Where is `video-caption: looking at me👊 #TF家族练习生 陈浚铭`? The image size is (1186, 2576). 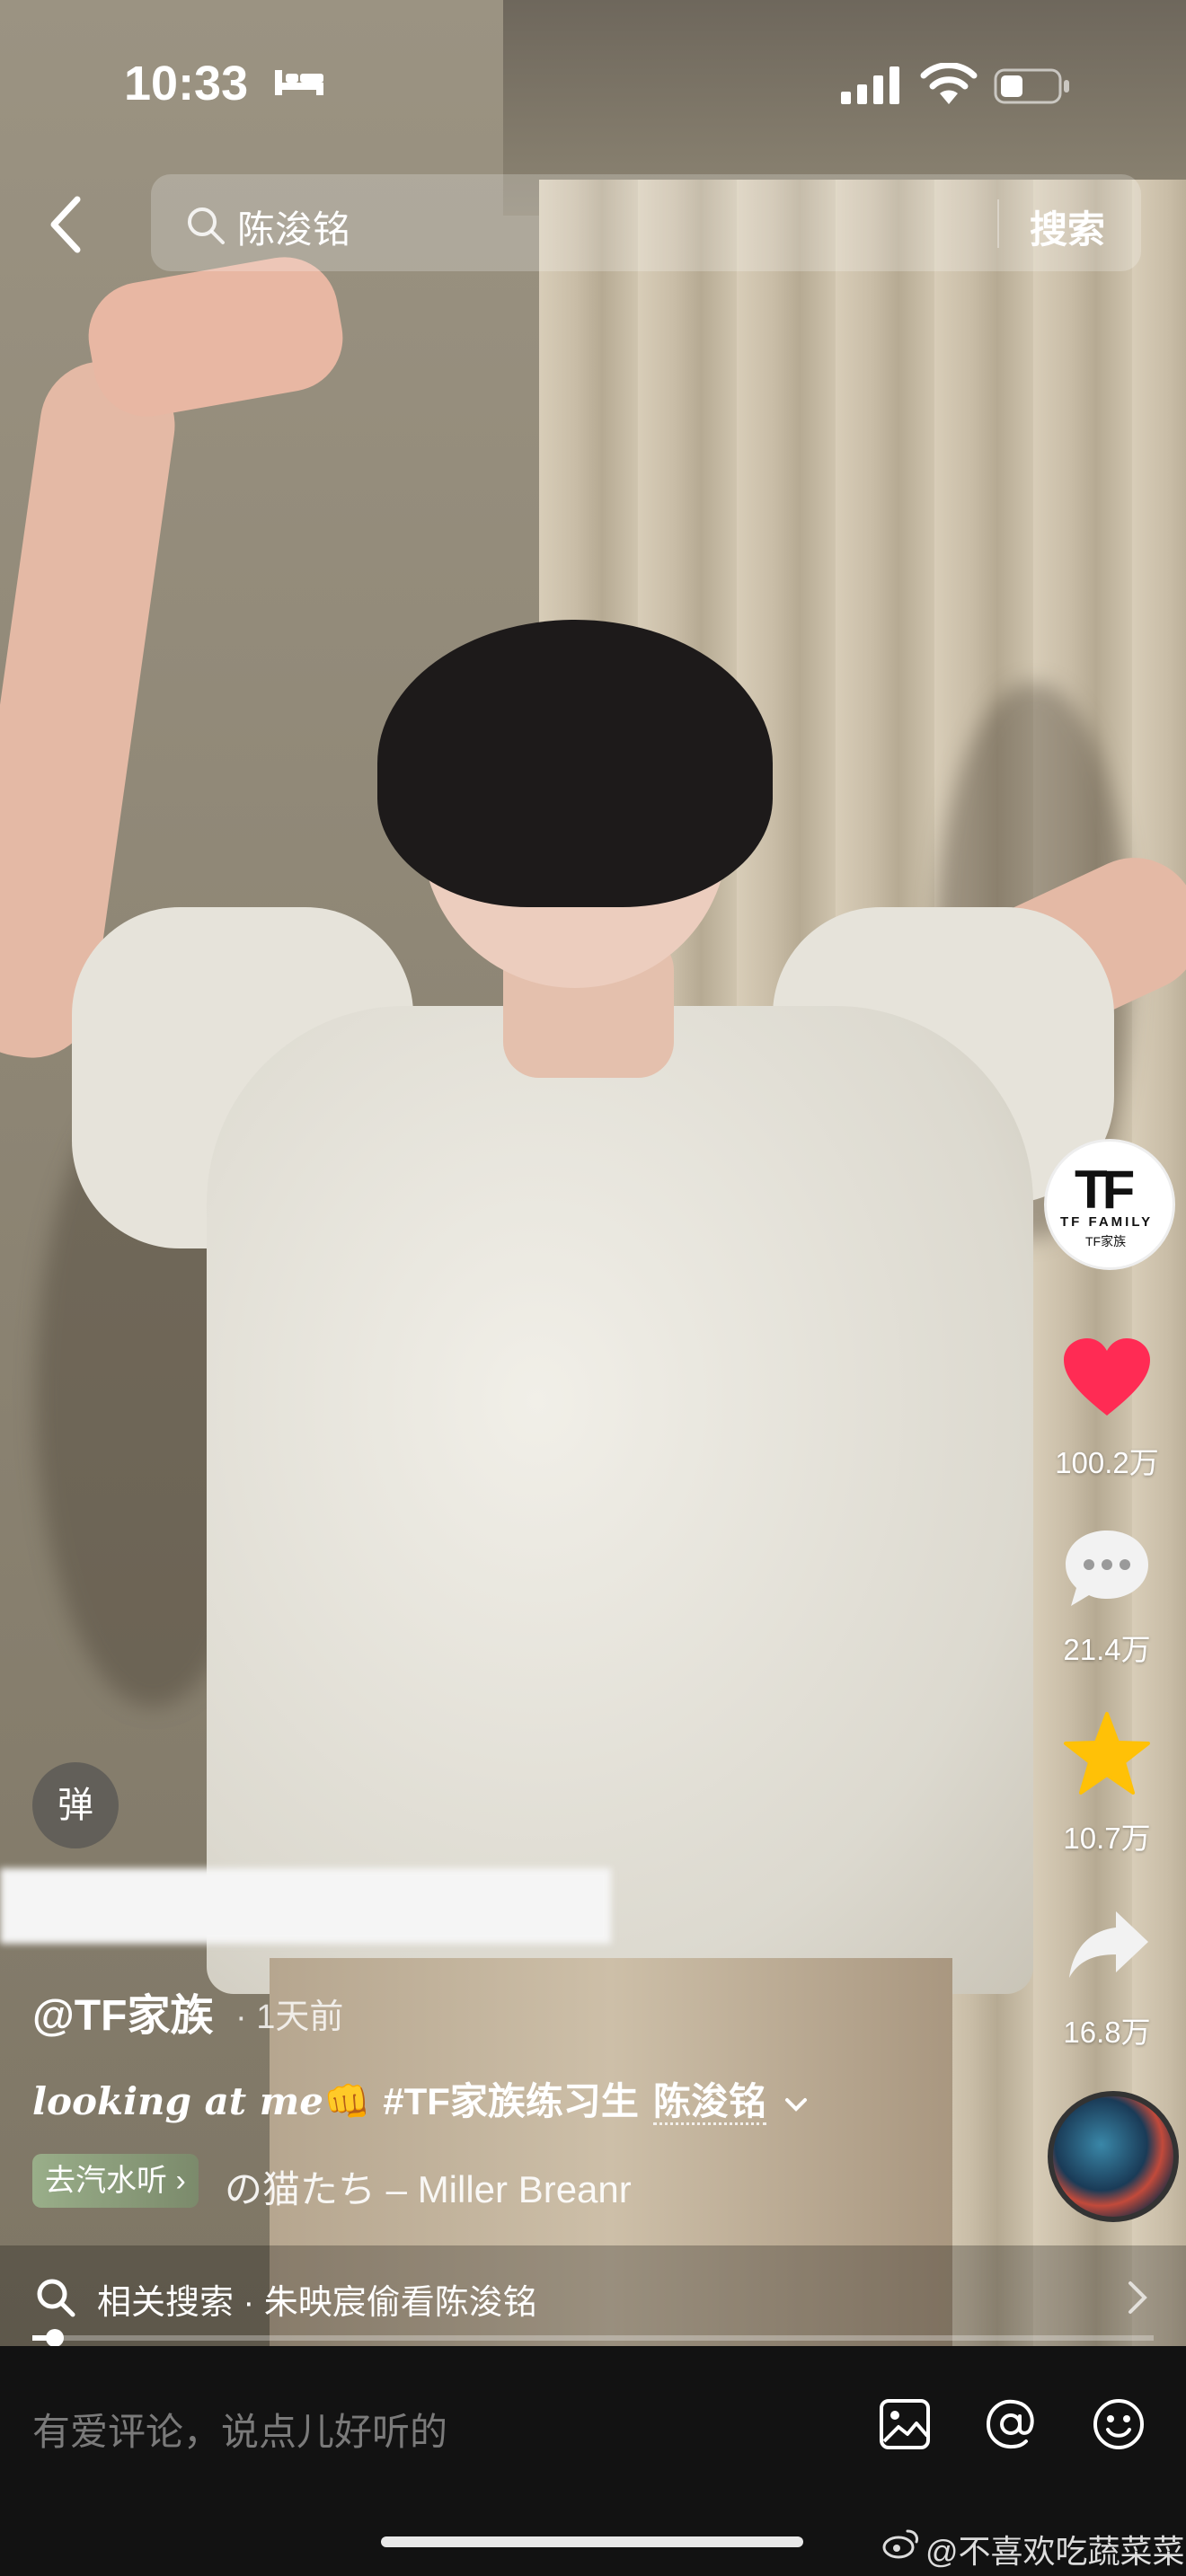
video-caption: looking at me👊 #TF家族练习生 陈浚铭 is located at coordinates (420, 2098).